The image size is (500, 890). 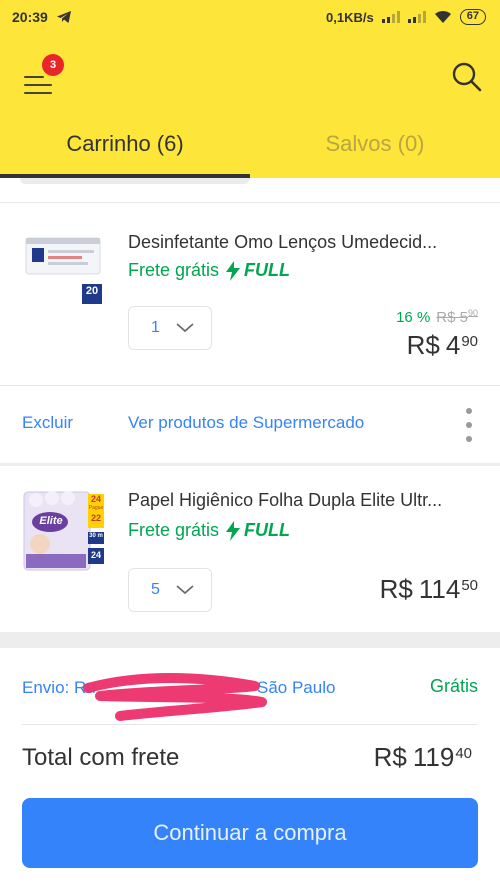 What do you see at coordinates (92, 291) in the screenshot?
I see `thumb-count: 20` at bounding box center [92, 291].